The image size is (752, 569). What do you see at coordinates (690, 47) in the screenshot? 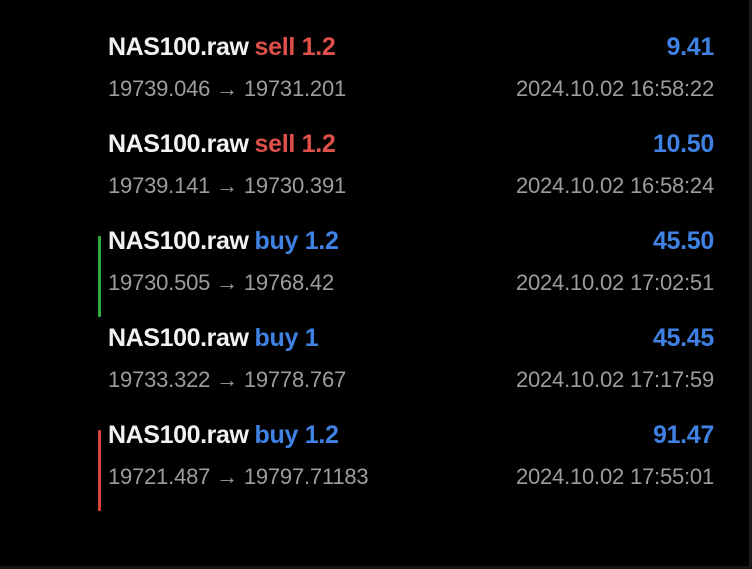
I see `deal-profit: 9.41` at bounding box center [690, 47].